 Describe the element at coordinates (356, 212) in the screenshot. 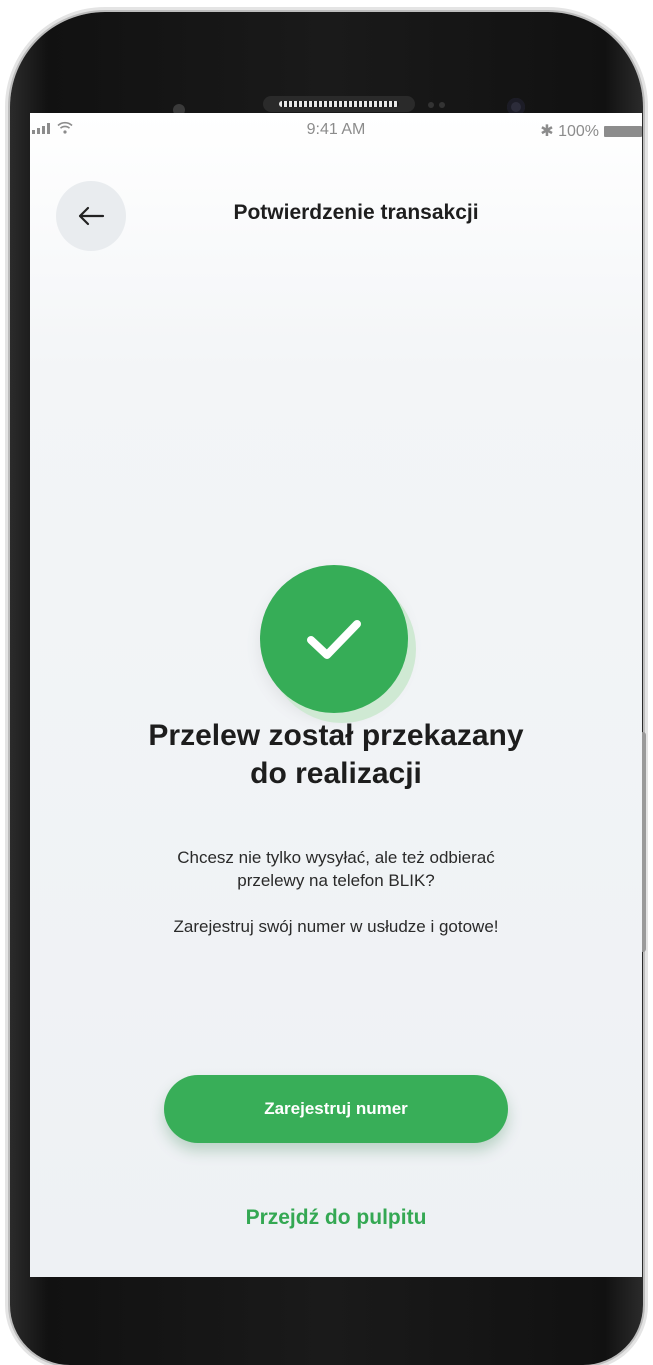

I see `page-title: Potwierdzenie transakcji` at that location.